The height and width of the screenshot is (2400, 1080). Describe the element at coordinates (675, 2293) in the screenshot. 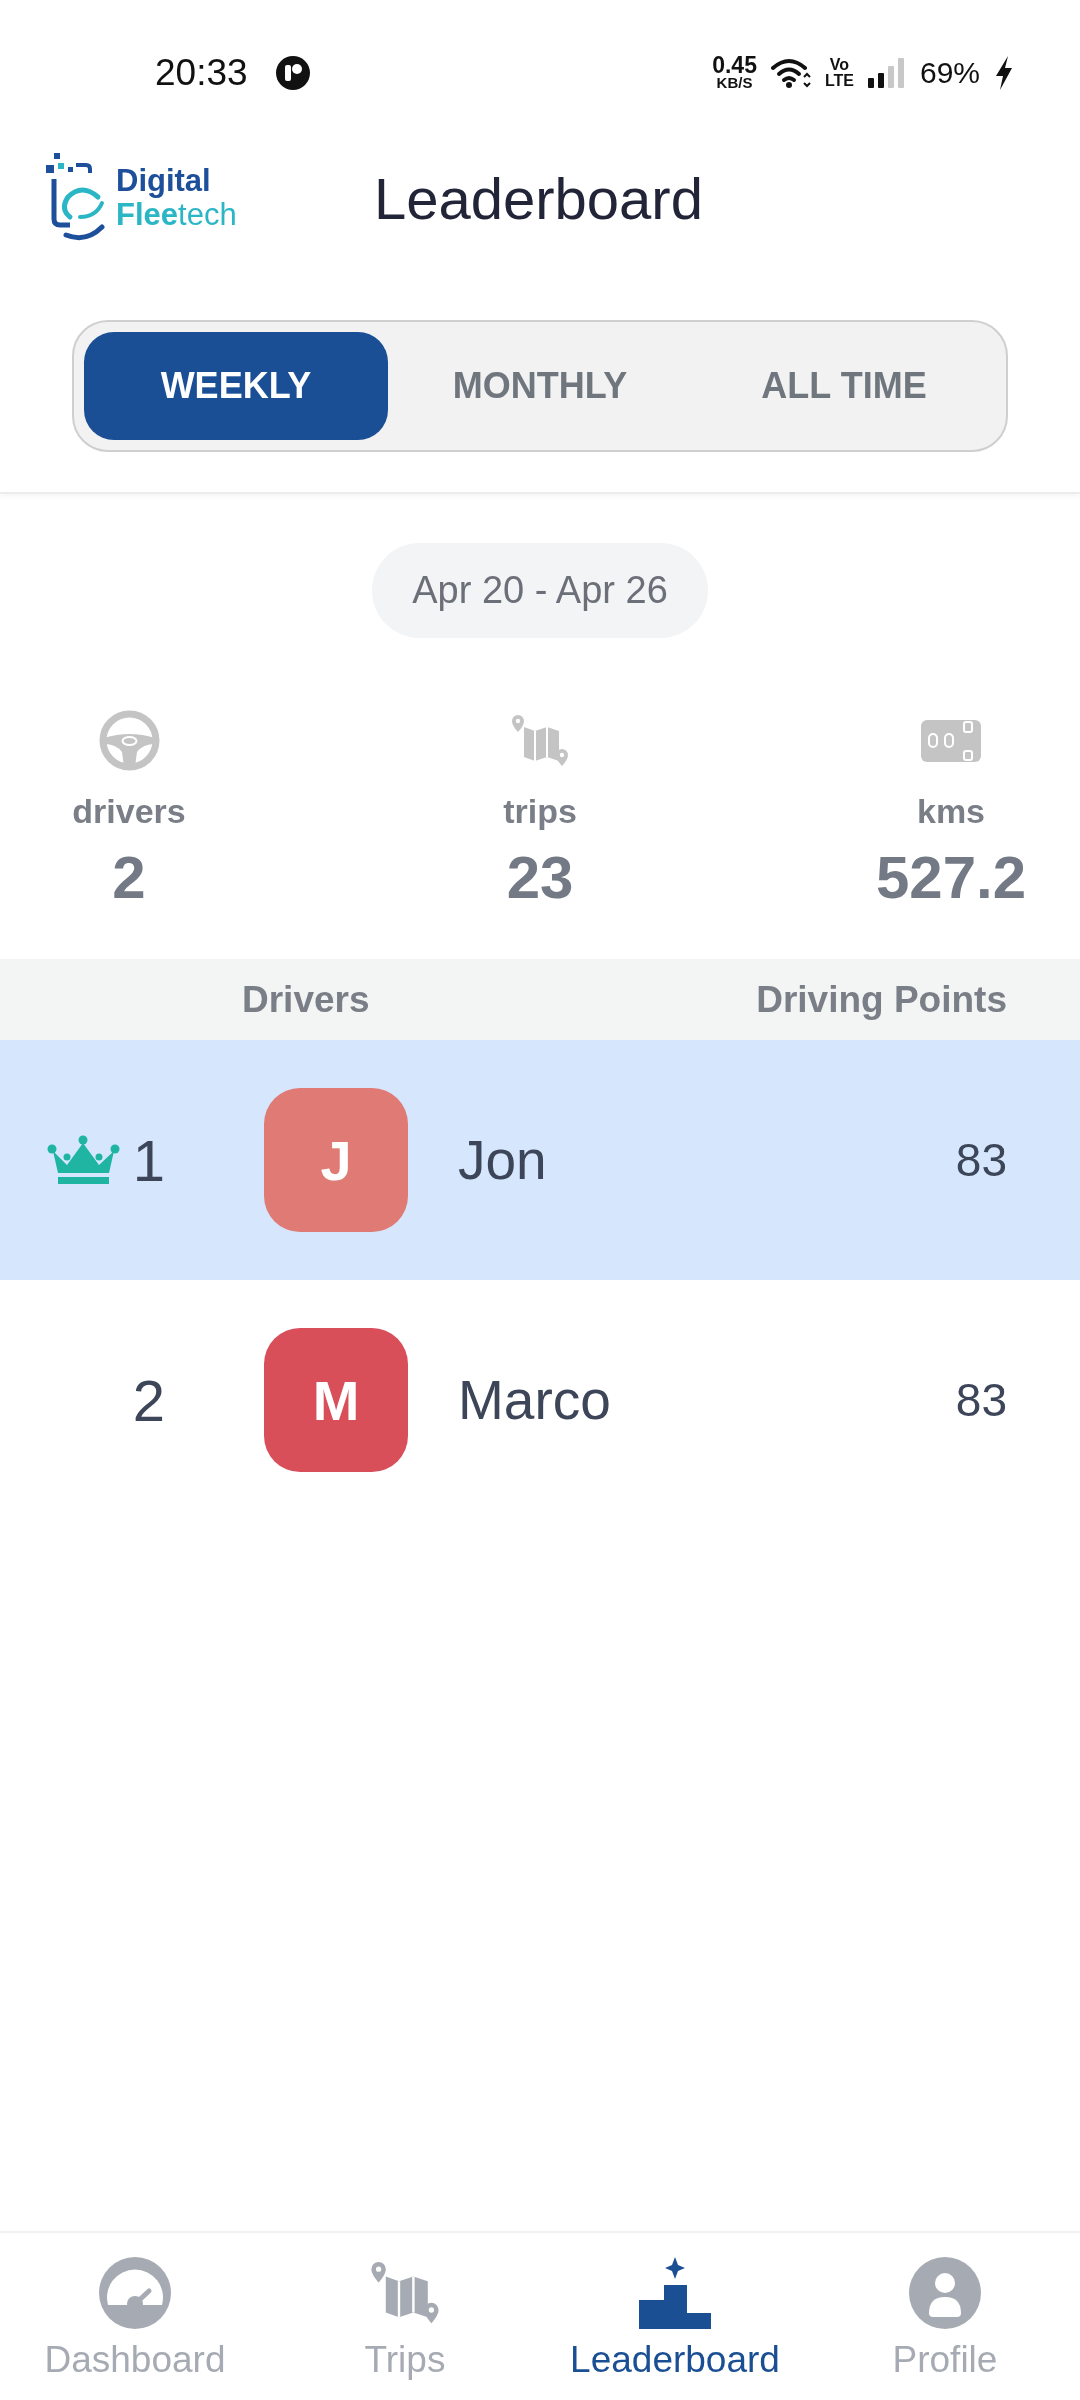

I see `podium-icon` at that location.